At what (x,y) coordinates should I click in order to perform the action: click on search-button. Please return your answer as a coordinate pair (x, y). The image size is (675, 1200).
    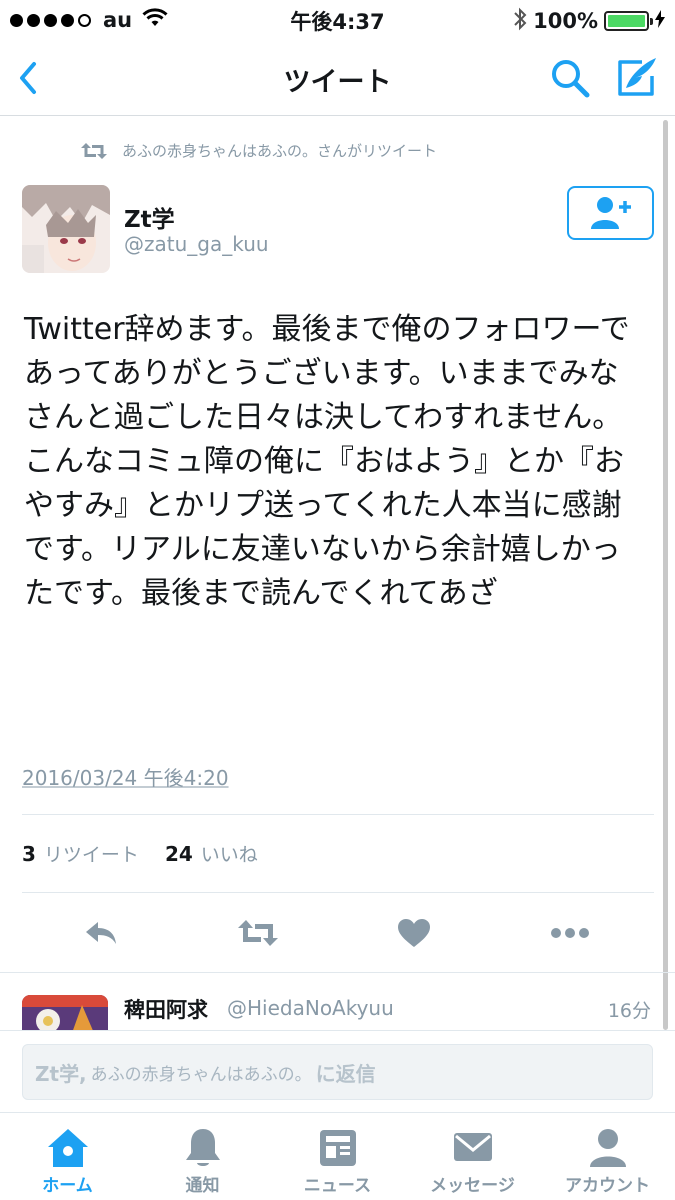
    Looking at the image, I should click on (570, 78).